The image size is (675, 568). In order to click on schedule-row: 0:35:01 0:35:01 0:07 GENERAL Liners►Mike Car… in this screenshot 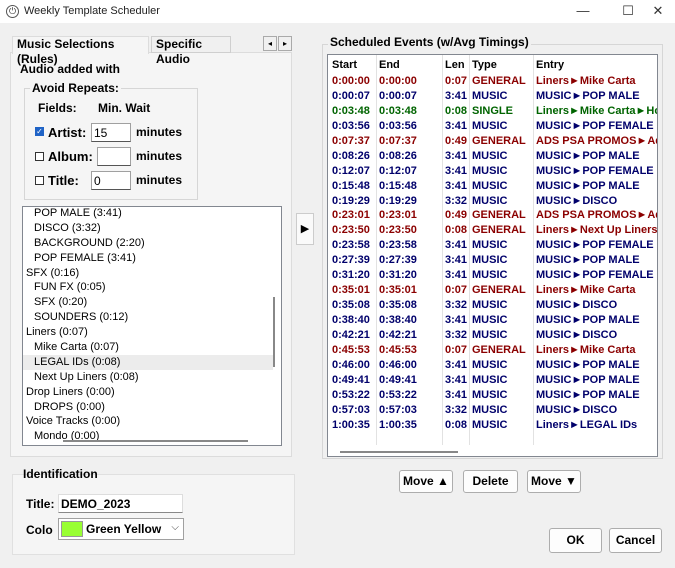, I will do `click(492, 290)`.